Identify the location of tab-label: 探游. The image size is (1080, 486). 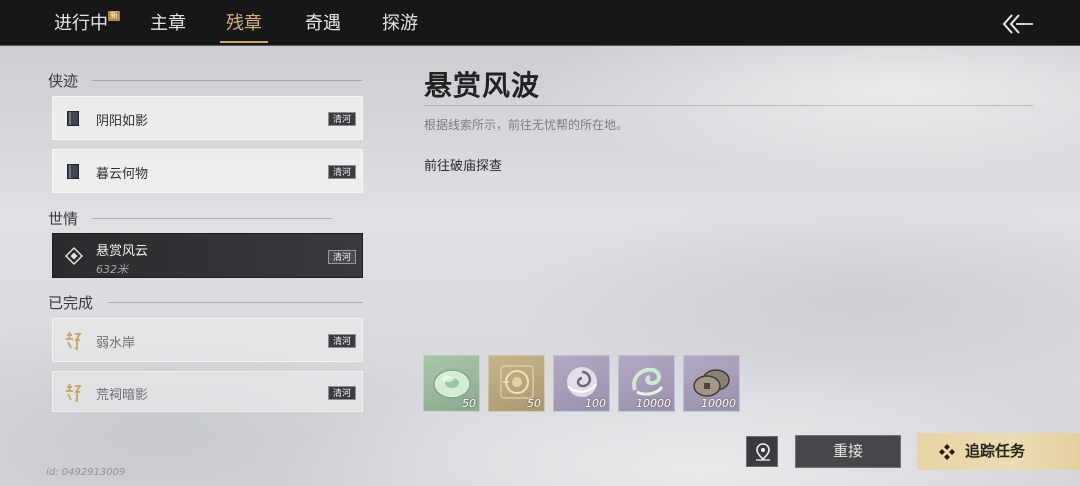
(400, 23).